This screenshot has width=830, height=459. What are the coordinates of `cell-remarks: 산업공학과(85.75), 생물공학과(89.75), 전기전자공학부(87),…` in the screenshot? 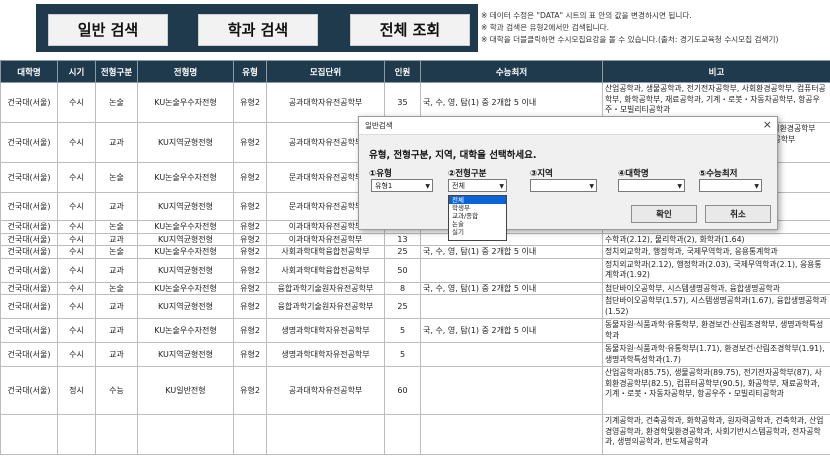 It's located at (716, 390).